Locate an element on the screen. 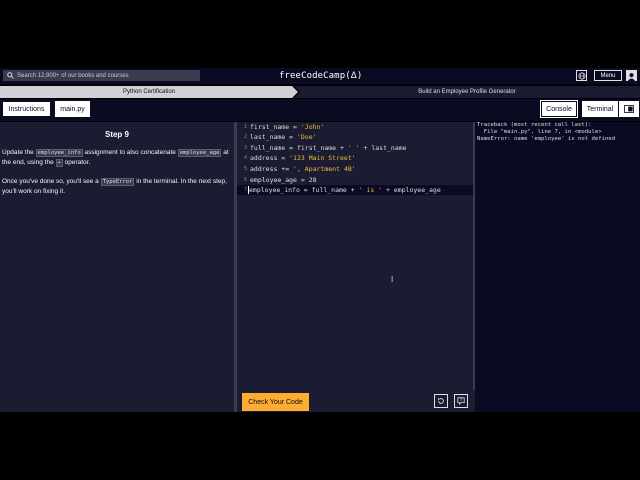  text: assignment to also concatenate is located at coordinates (130, 152).